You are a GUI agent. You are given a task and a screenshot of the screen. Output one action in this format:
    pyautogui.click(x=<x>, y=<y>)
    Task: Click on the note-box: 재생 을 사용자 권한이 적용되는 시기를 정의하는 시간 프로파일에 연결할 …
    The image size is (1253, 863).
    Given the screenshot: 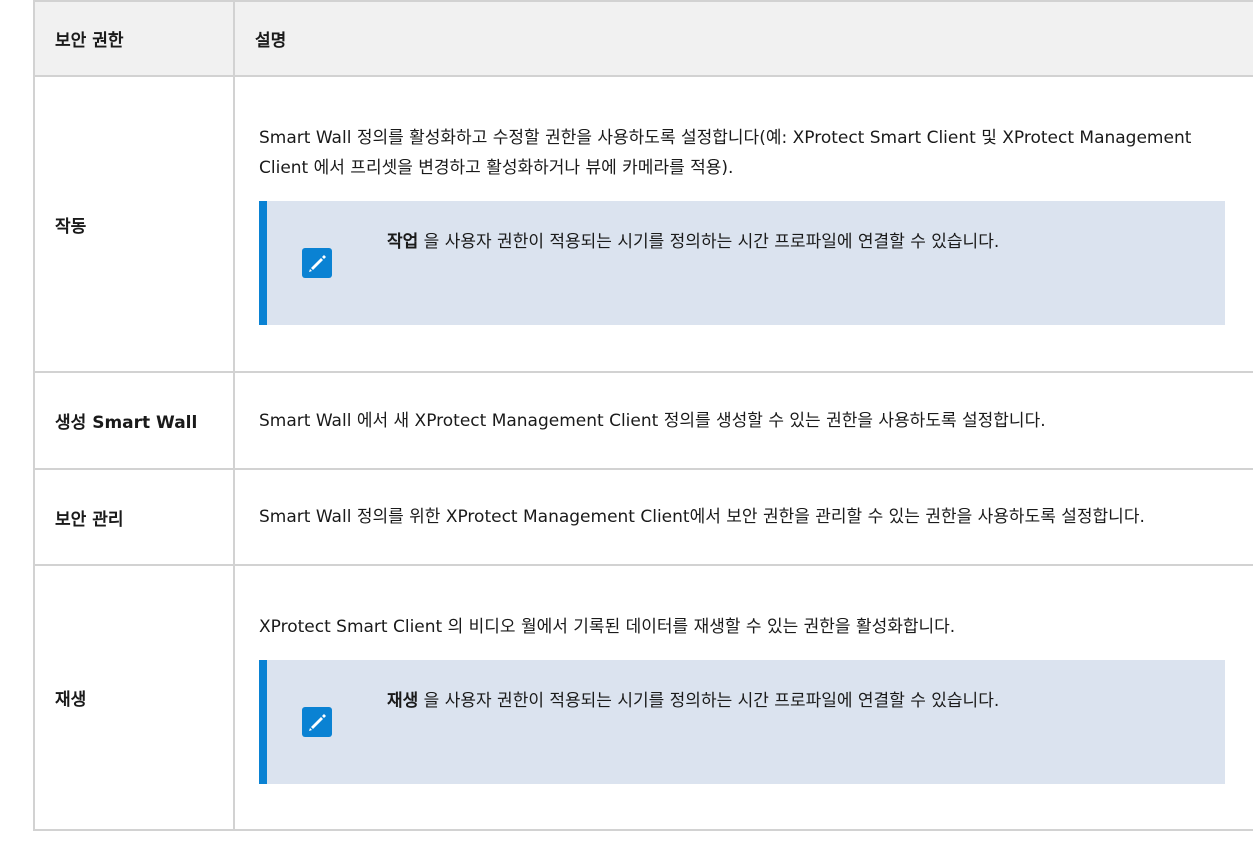 What is the action you would take?
    pyautogui.click(x=742, y=721)
    